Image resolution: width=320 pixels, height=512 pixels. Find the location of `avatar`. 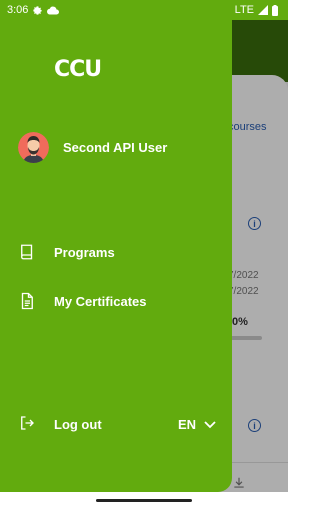

avatar is located at coordinates (33, 147).